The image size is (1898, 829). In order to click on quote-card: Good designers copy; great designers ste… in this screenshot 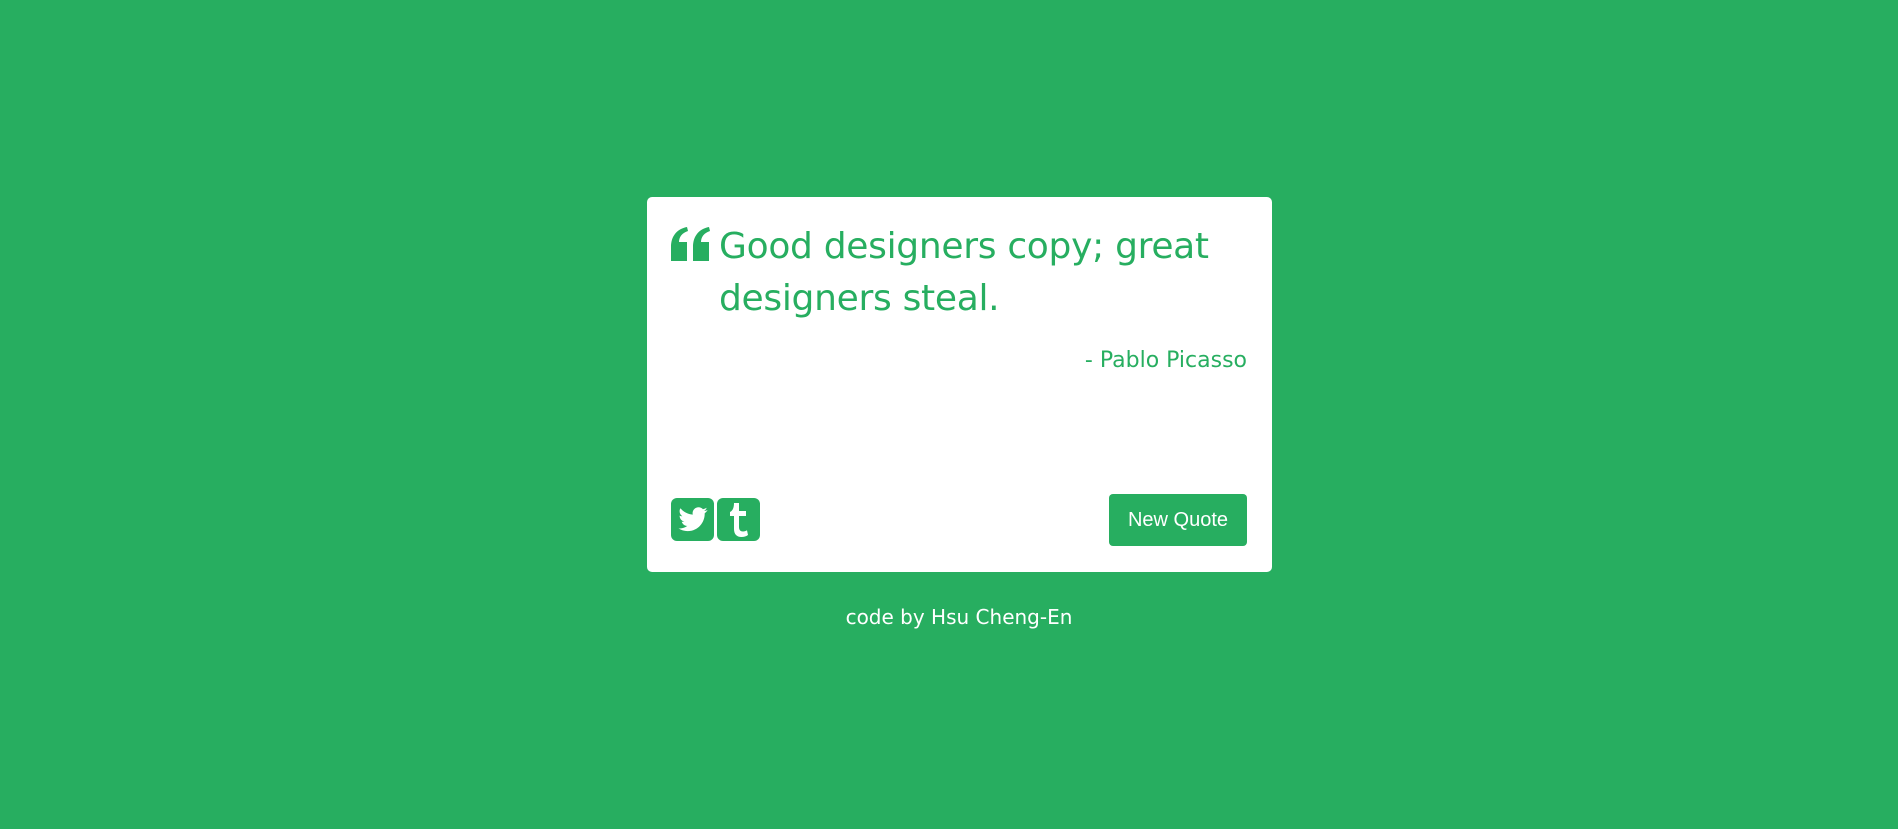, I will do `click(959, 384)`.